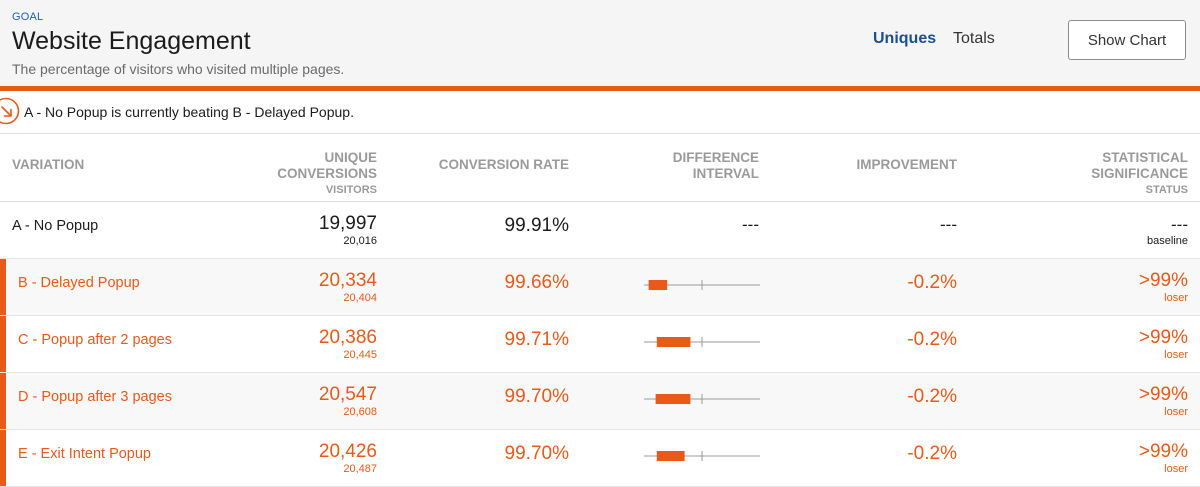 This screenshot has width=1200, height=487. Describe the element at coordinates (536, 339) in the screenshot. I see `conversion-rate-value: 99.71%` at that location.